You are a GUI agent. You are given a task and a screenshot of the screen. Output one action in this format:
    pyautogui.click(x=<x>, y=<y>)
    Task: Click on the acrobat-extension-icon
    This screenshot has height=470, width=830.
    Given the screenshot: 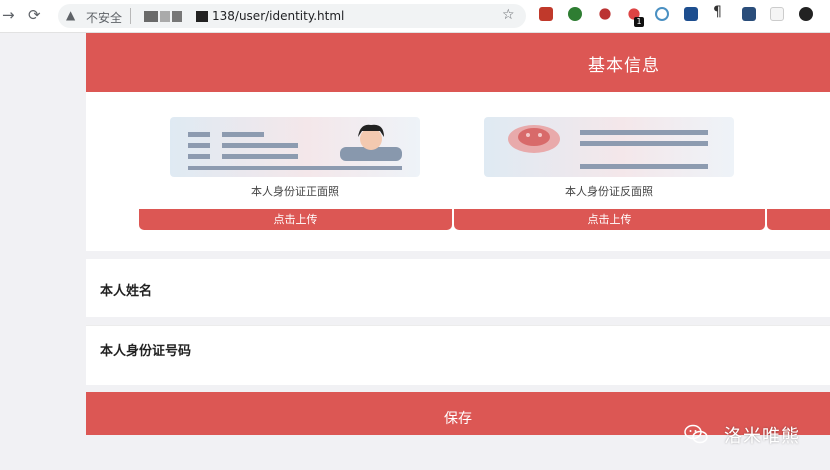 What is the action you would take?
    pyautogui.click(x=546, y=14)
    